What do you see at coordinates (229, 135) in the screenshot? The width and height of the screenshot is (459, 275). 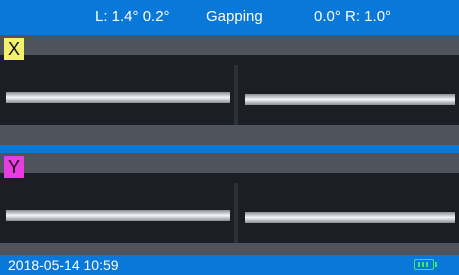 I see `x-view-bottom-band` at bounding box center [229, 135].